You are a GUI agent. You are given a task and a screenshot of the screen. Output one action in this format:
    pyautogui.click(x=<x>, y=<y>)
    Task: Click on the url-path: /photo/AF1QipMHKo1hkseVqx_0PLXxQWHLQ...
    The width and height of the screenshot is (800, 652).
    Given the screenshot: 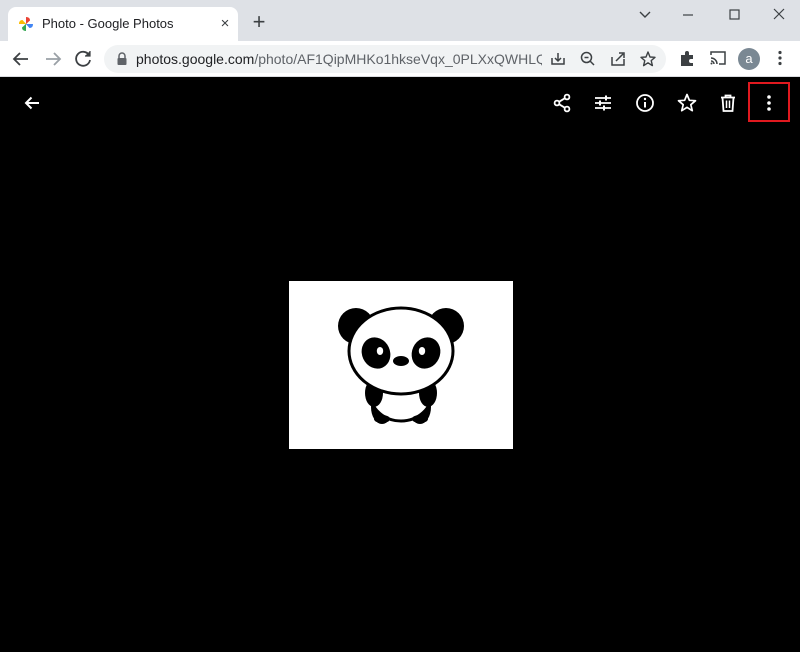 What is the action you would take?
    pyautogui.click(x=398, y=59)
    